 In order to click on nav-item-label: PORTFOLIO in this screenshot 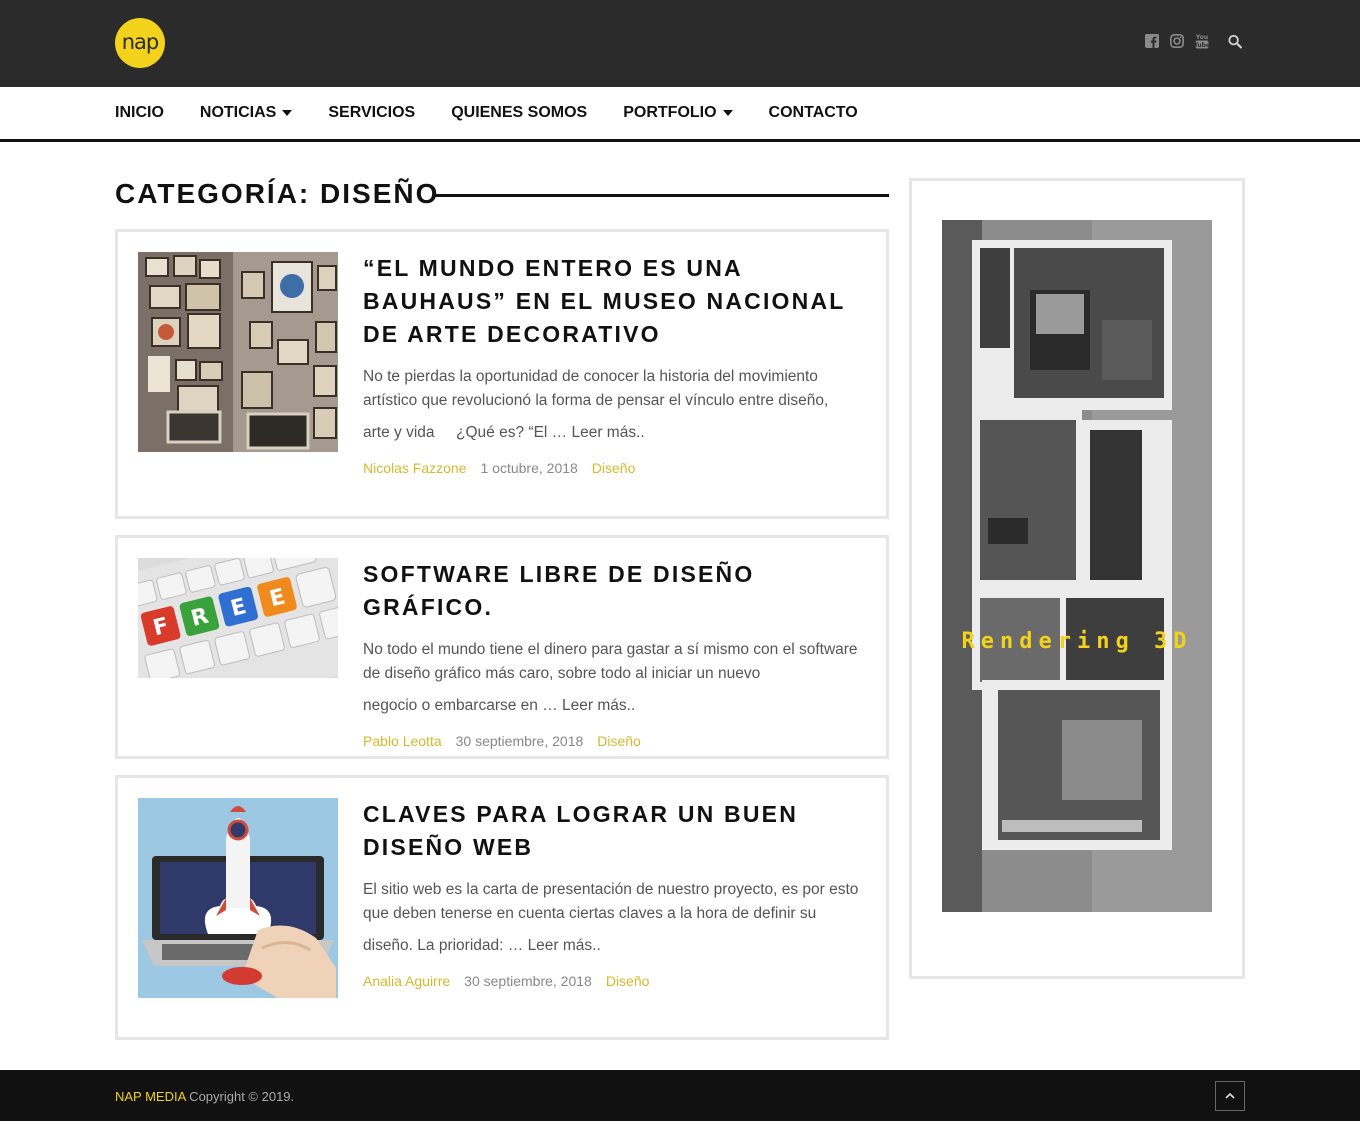, I will do `click(670, 112)`.